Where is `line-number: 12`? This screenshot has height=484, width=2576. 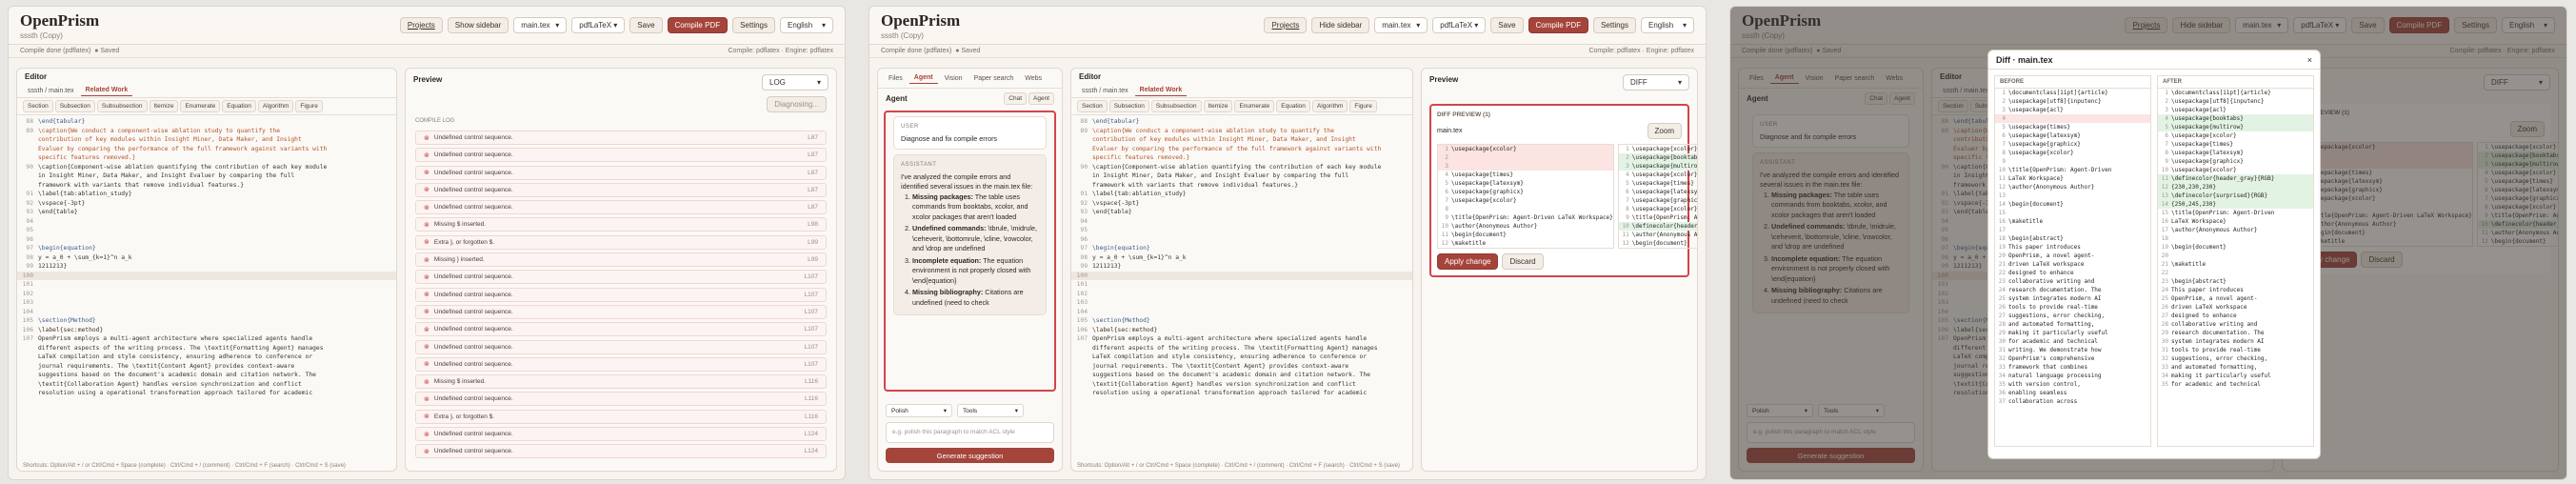
line-number: 12 is located at coordinates (2002, 187).